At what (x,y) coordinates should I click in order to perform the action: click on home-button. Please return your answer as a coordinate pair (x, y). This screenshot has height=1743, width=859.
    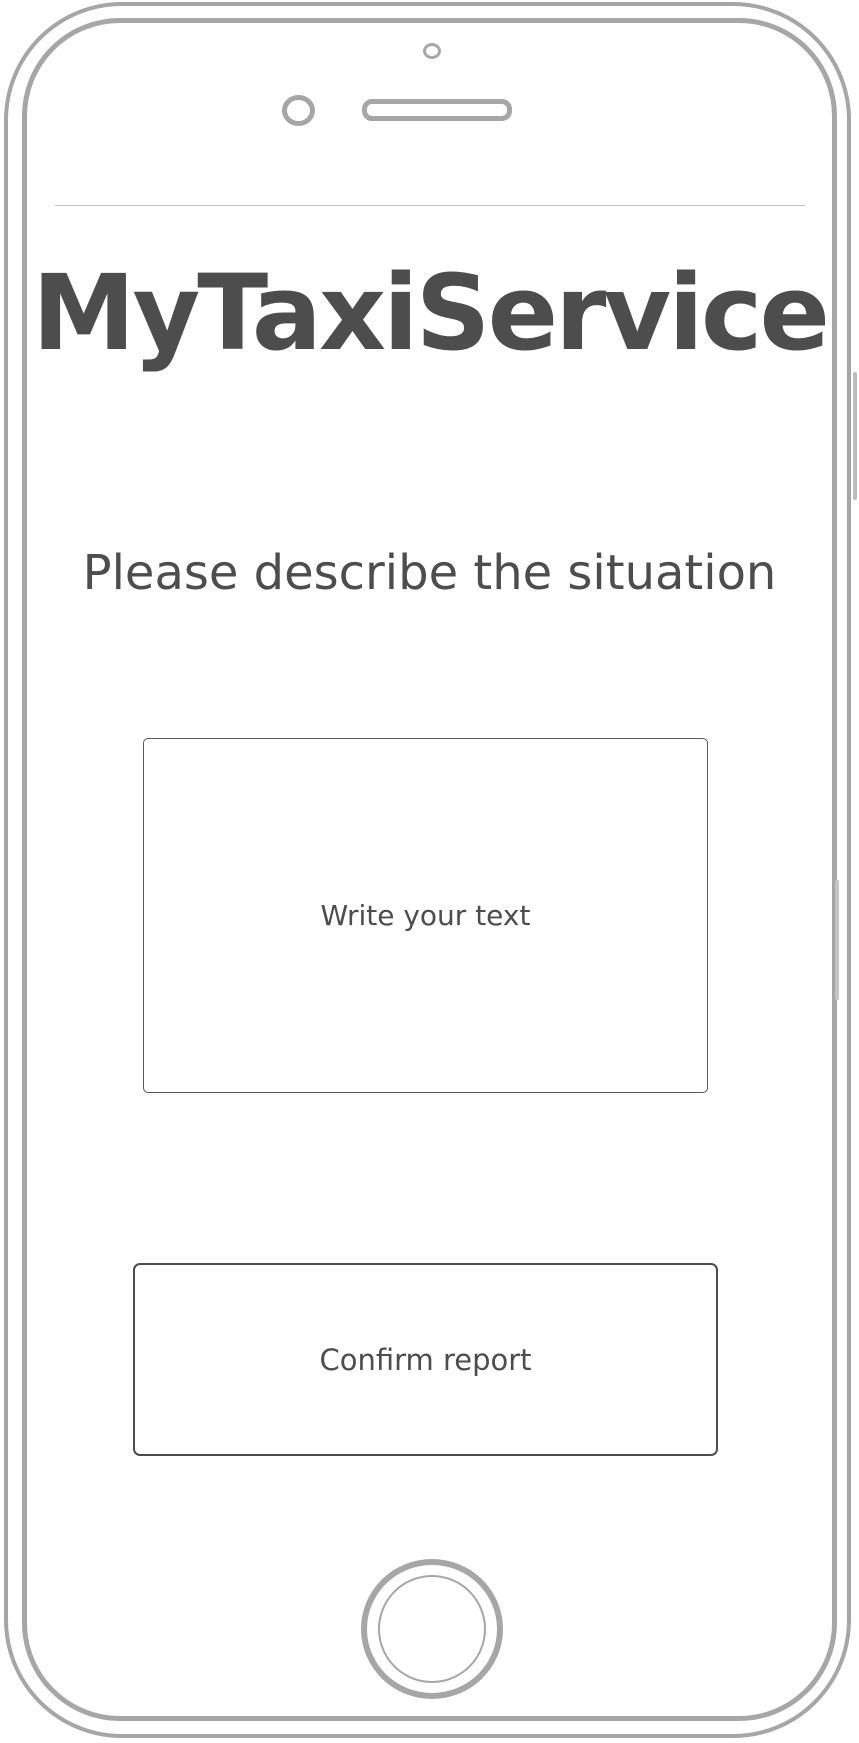
    Looking at the image, I should click on (432, 1629).